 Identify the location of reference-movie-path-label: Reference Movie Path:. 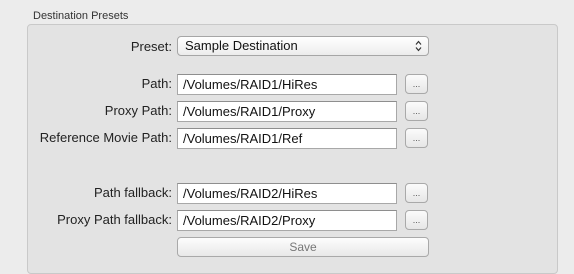
(105, 137).